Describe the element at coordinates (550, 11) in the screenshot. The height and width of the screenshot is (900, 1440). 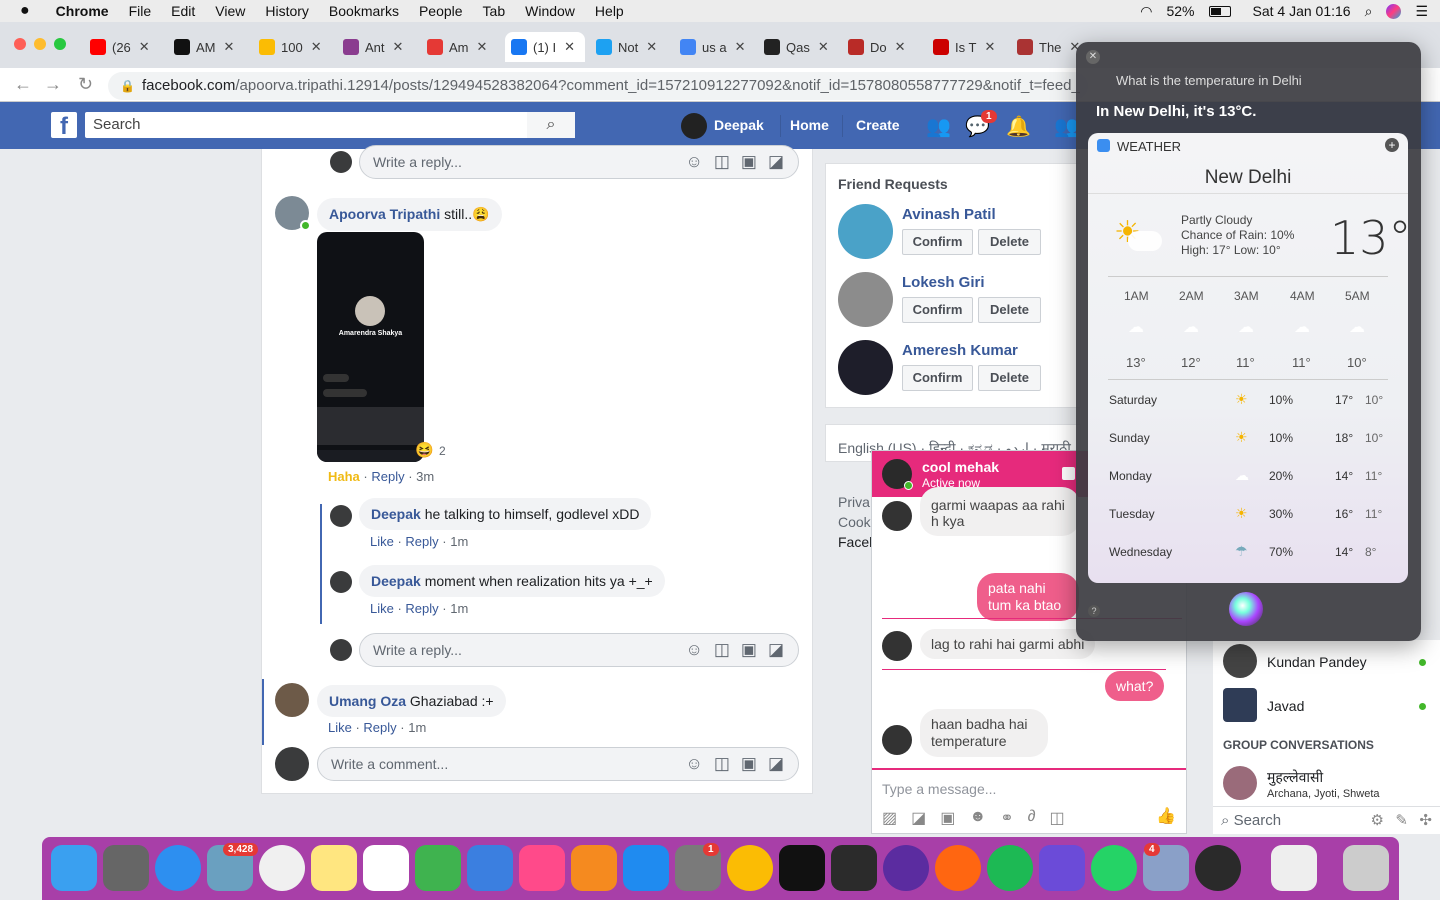
I see `menu-window: Window` at that location.